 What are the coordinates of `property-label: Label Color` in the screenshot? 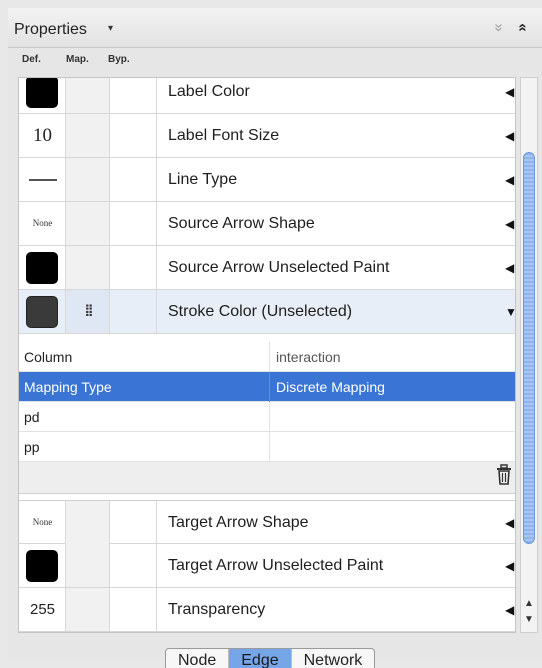 It's located at (209, 91).